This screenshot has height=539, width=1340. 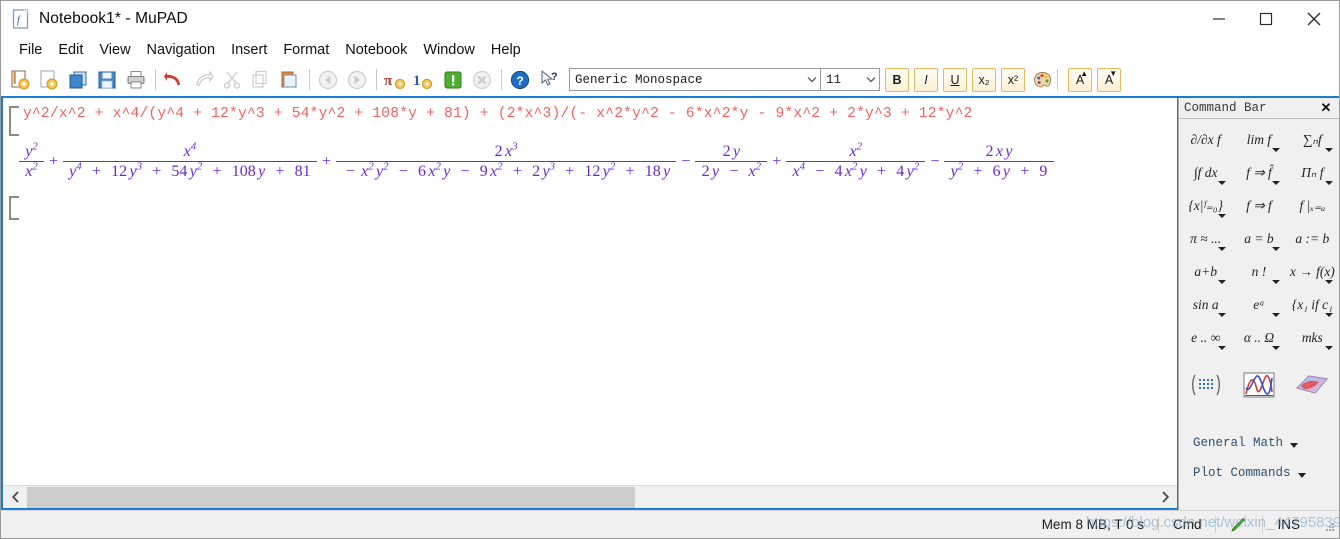 What do you see at coordinates (249, 50) in the screenshot?
I see `menu-insert: Insert` at bounding box center [249, 50].